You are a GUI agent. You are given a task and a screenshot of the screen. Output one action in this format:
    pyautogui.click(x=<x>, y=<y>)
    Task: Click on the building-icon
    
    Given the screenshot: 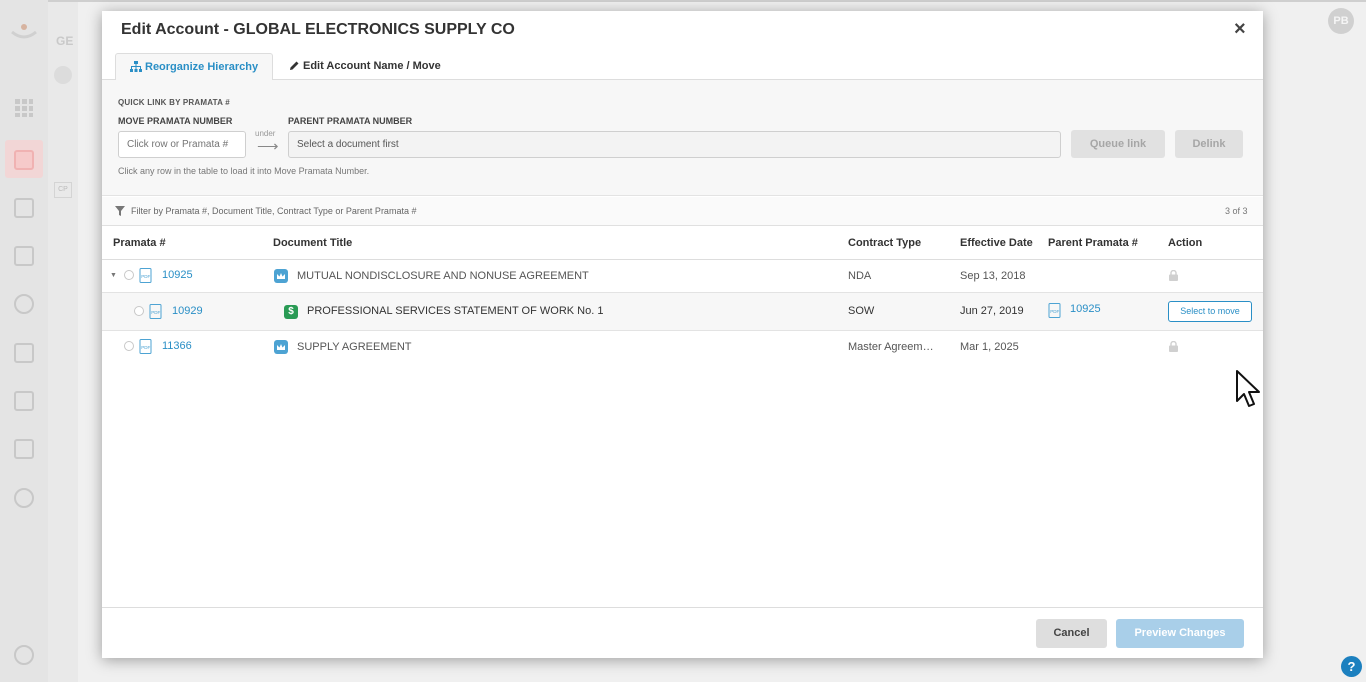 What is the action you would take?
    pyautogui.click(x=24, y=160)
    